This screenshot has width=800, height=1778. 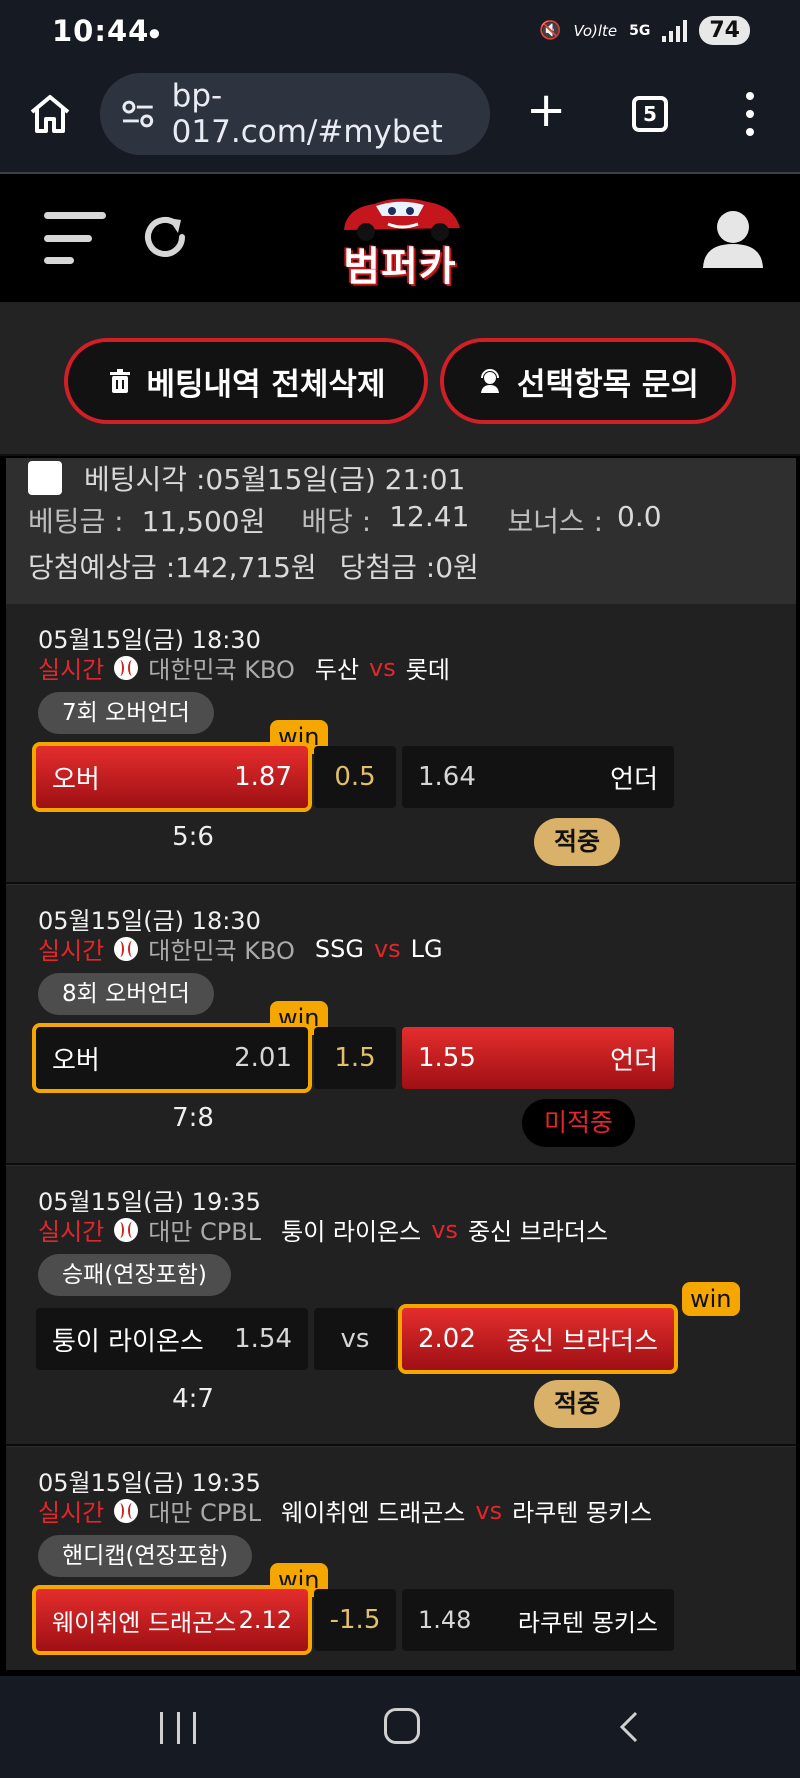 What do you see at coordinates (355, 1339) in the screenshot?
I see `line-value: vs` at bounding box center [355, 1339].